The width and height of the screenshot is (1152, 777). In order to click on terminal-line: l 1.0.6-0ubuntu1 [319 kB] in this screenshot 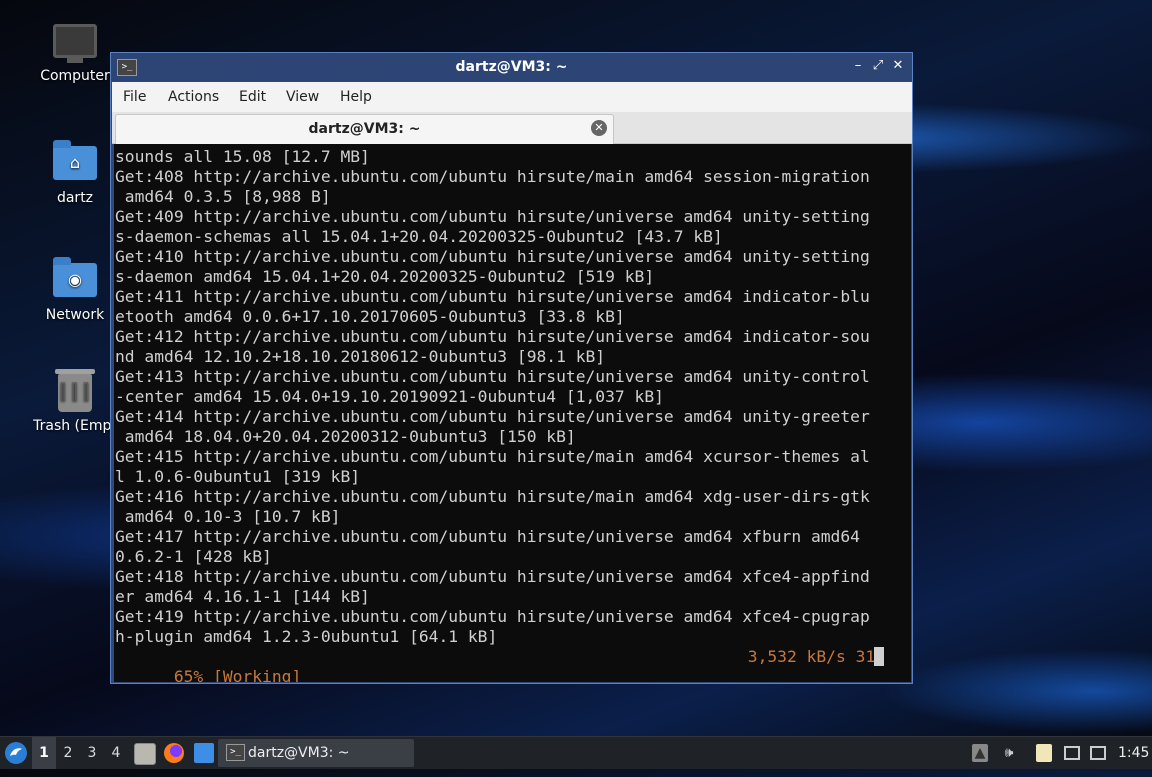, I will do `click(238, 476)`.